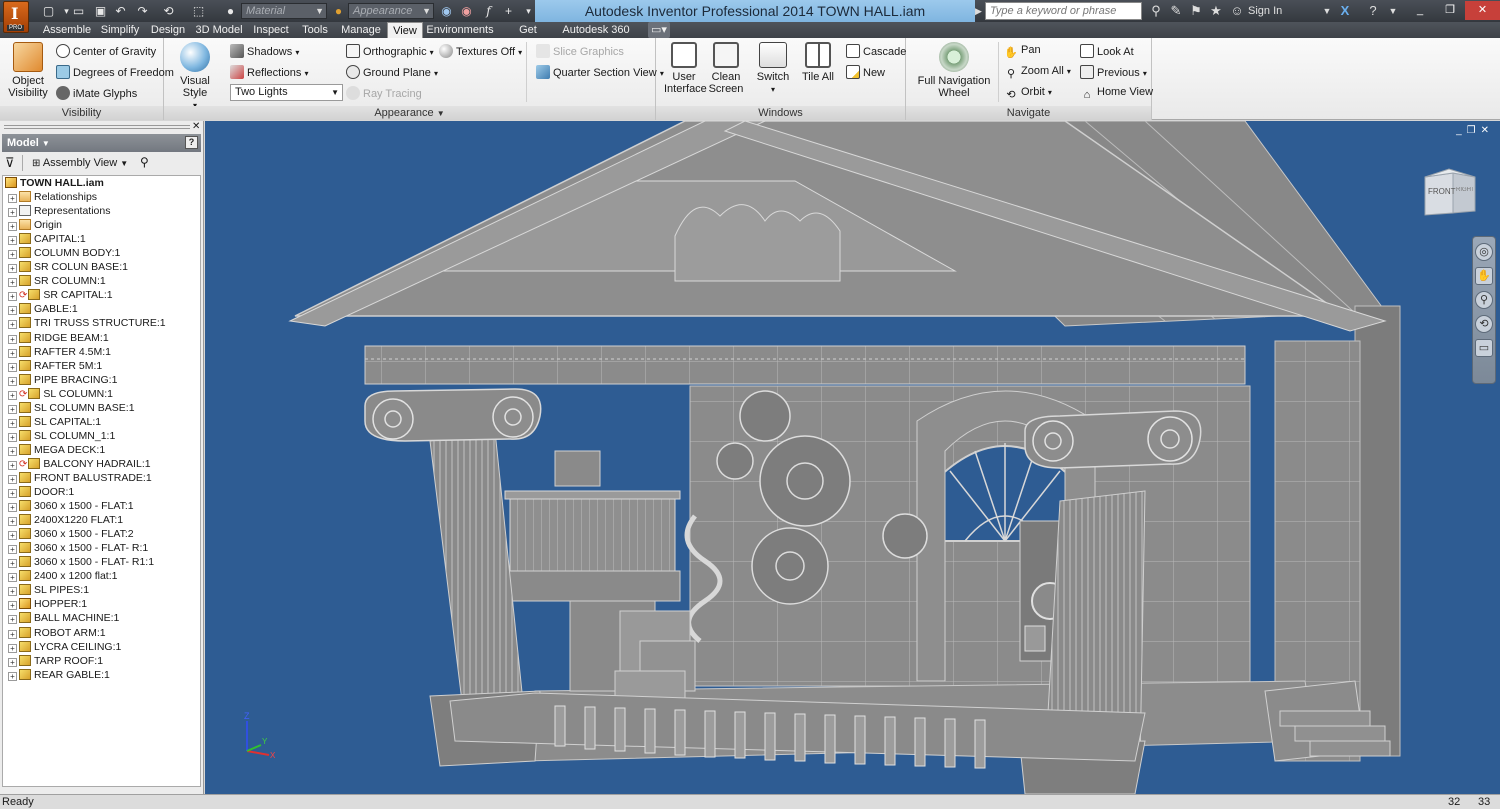 The height and width of the screenshot is (809, 1500). What do you see at coordinates (315, 30) in the screenshot?
I see `tab-tools: Tools` at bounding box center [315, 30].